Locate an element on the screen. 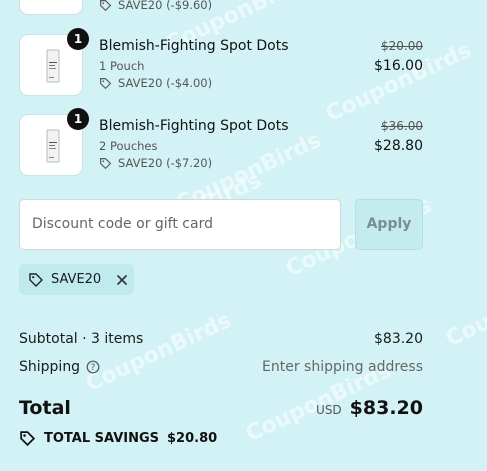 The height and width of the screenshot is (471, 487). item-original-price: $36.00 is located at coordinates (402, 126).